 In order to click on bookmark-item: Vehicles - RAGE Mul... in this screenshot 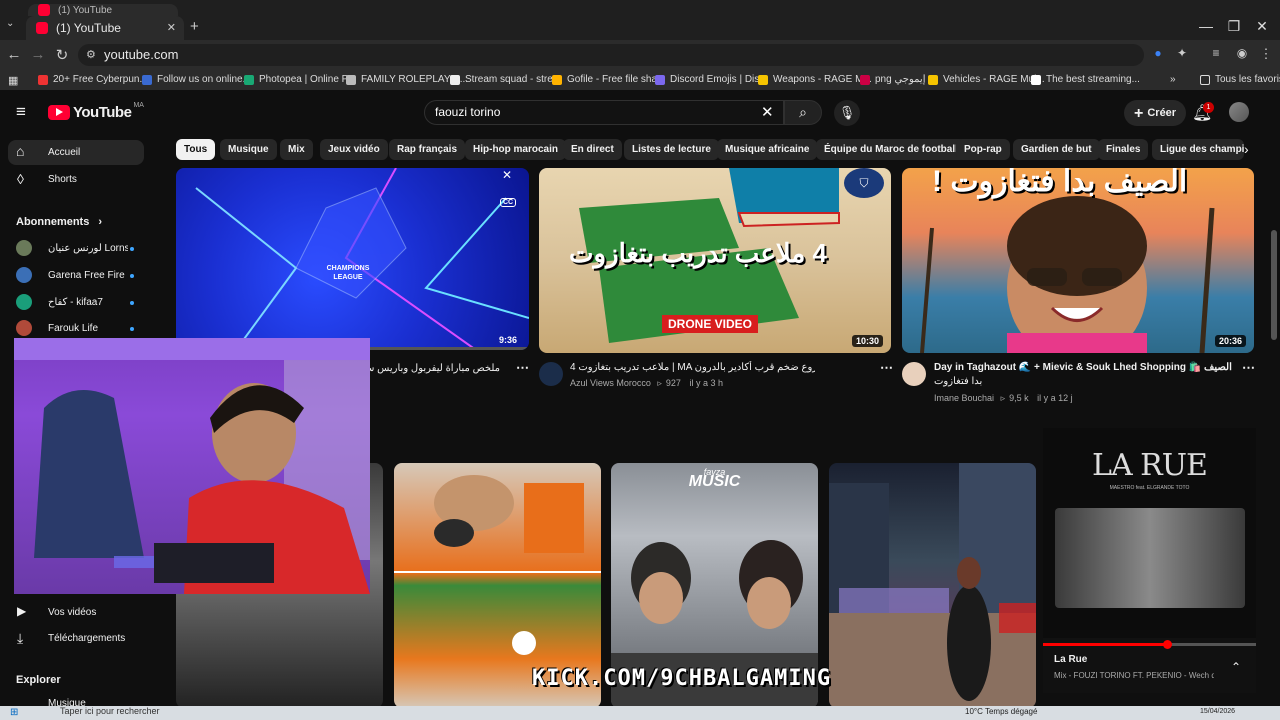, I will do `click(986, 79)`.